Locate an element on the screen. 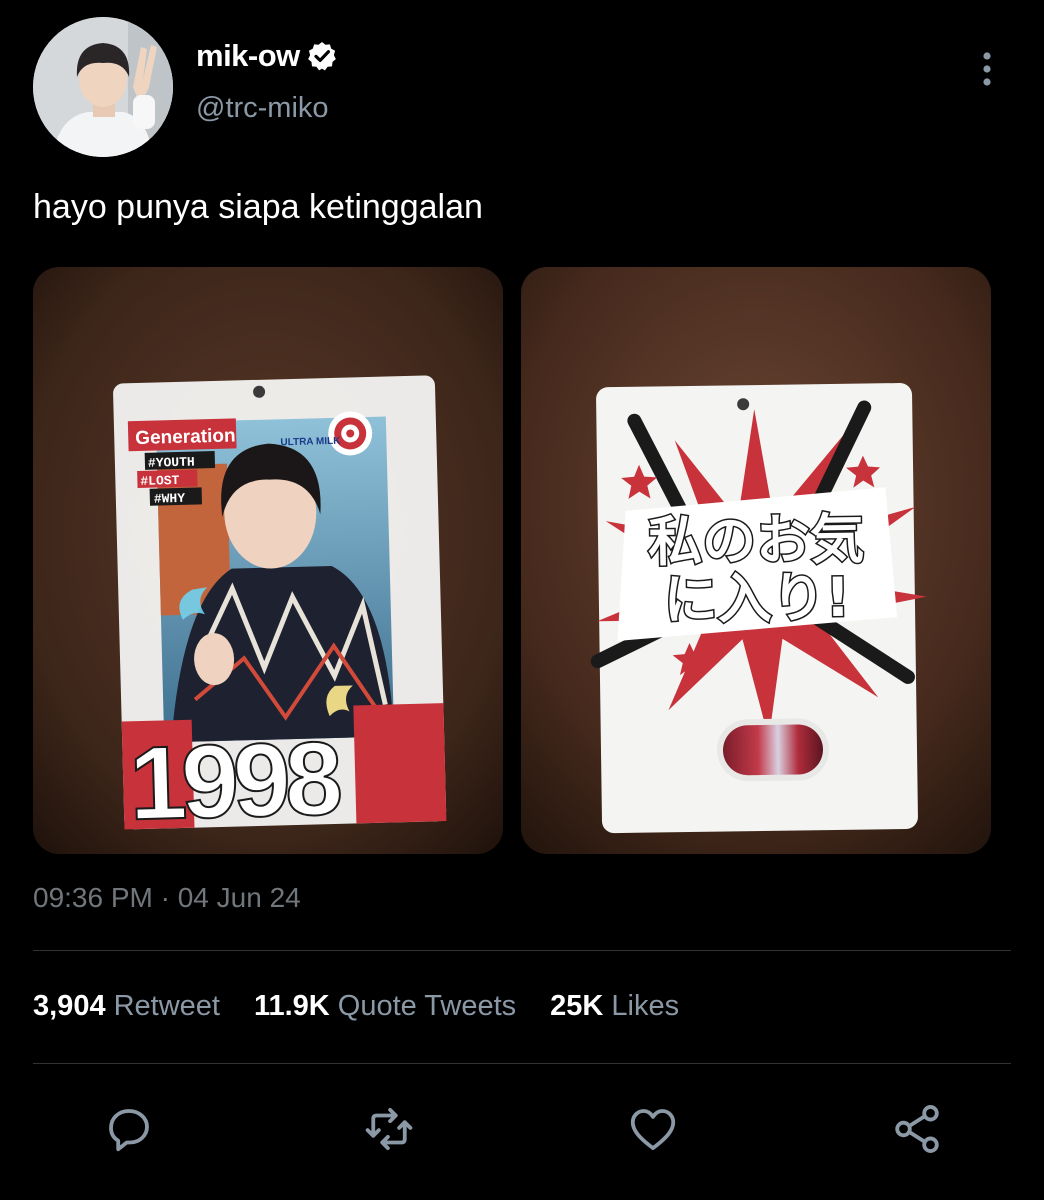 Image resolution: width=1044 pixels, height=1200 pixels. verified-badge-icon is located at coordinates (321, 56).